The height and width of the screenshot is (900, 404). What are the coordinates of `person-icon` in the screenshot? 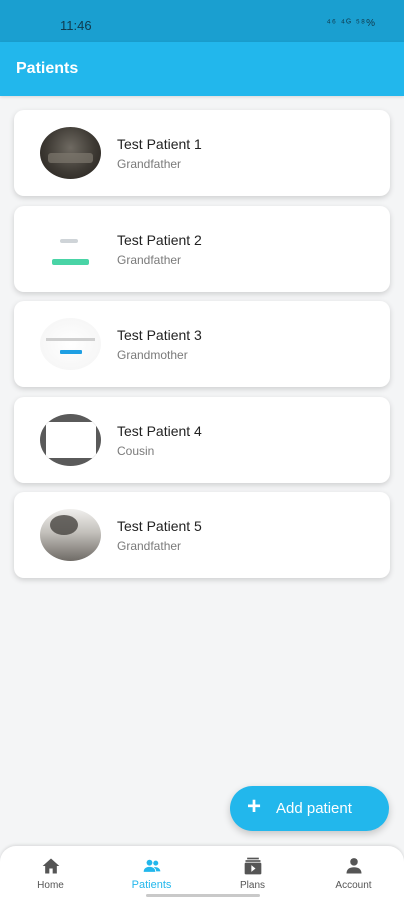 It's located at (354, 866).